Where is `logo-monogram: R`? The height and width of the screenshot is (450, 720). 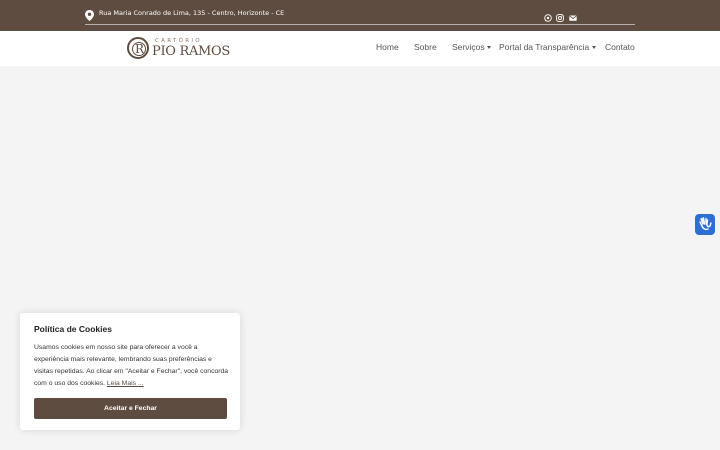
logo-monogram: R is located at coordinates (140, 49).